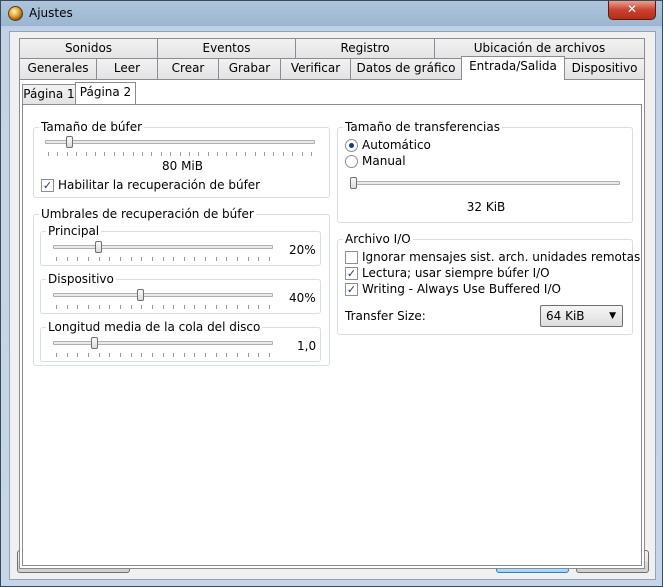 The image size is (663, 587). I want to click on subtab-pagina-1: Página 1, so click(49, 94).